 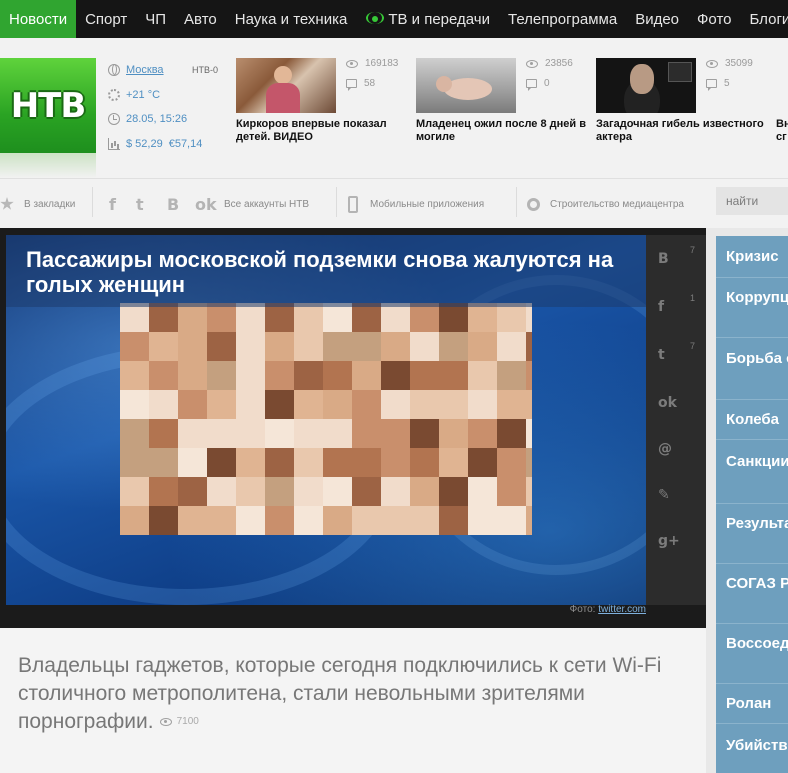 I want to click on nav-item-tv: ТВ и передачи, so click(x=427, y=19).